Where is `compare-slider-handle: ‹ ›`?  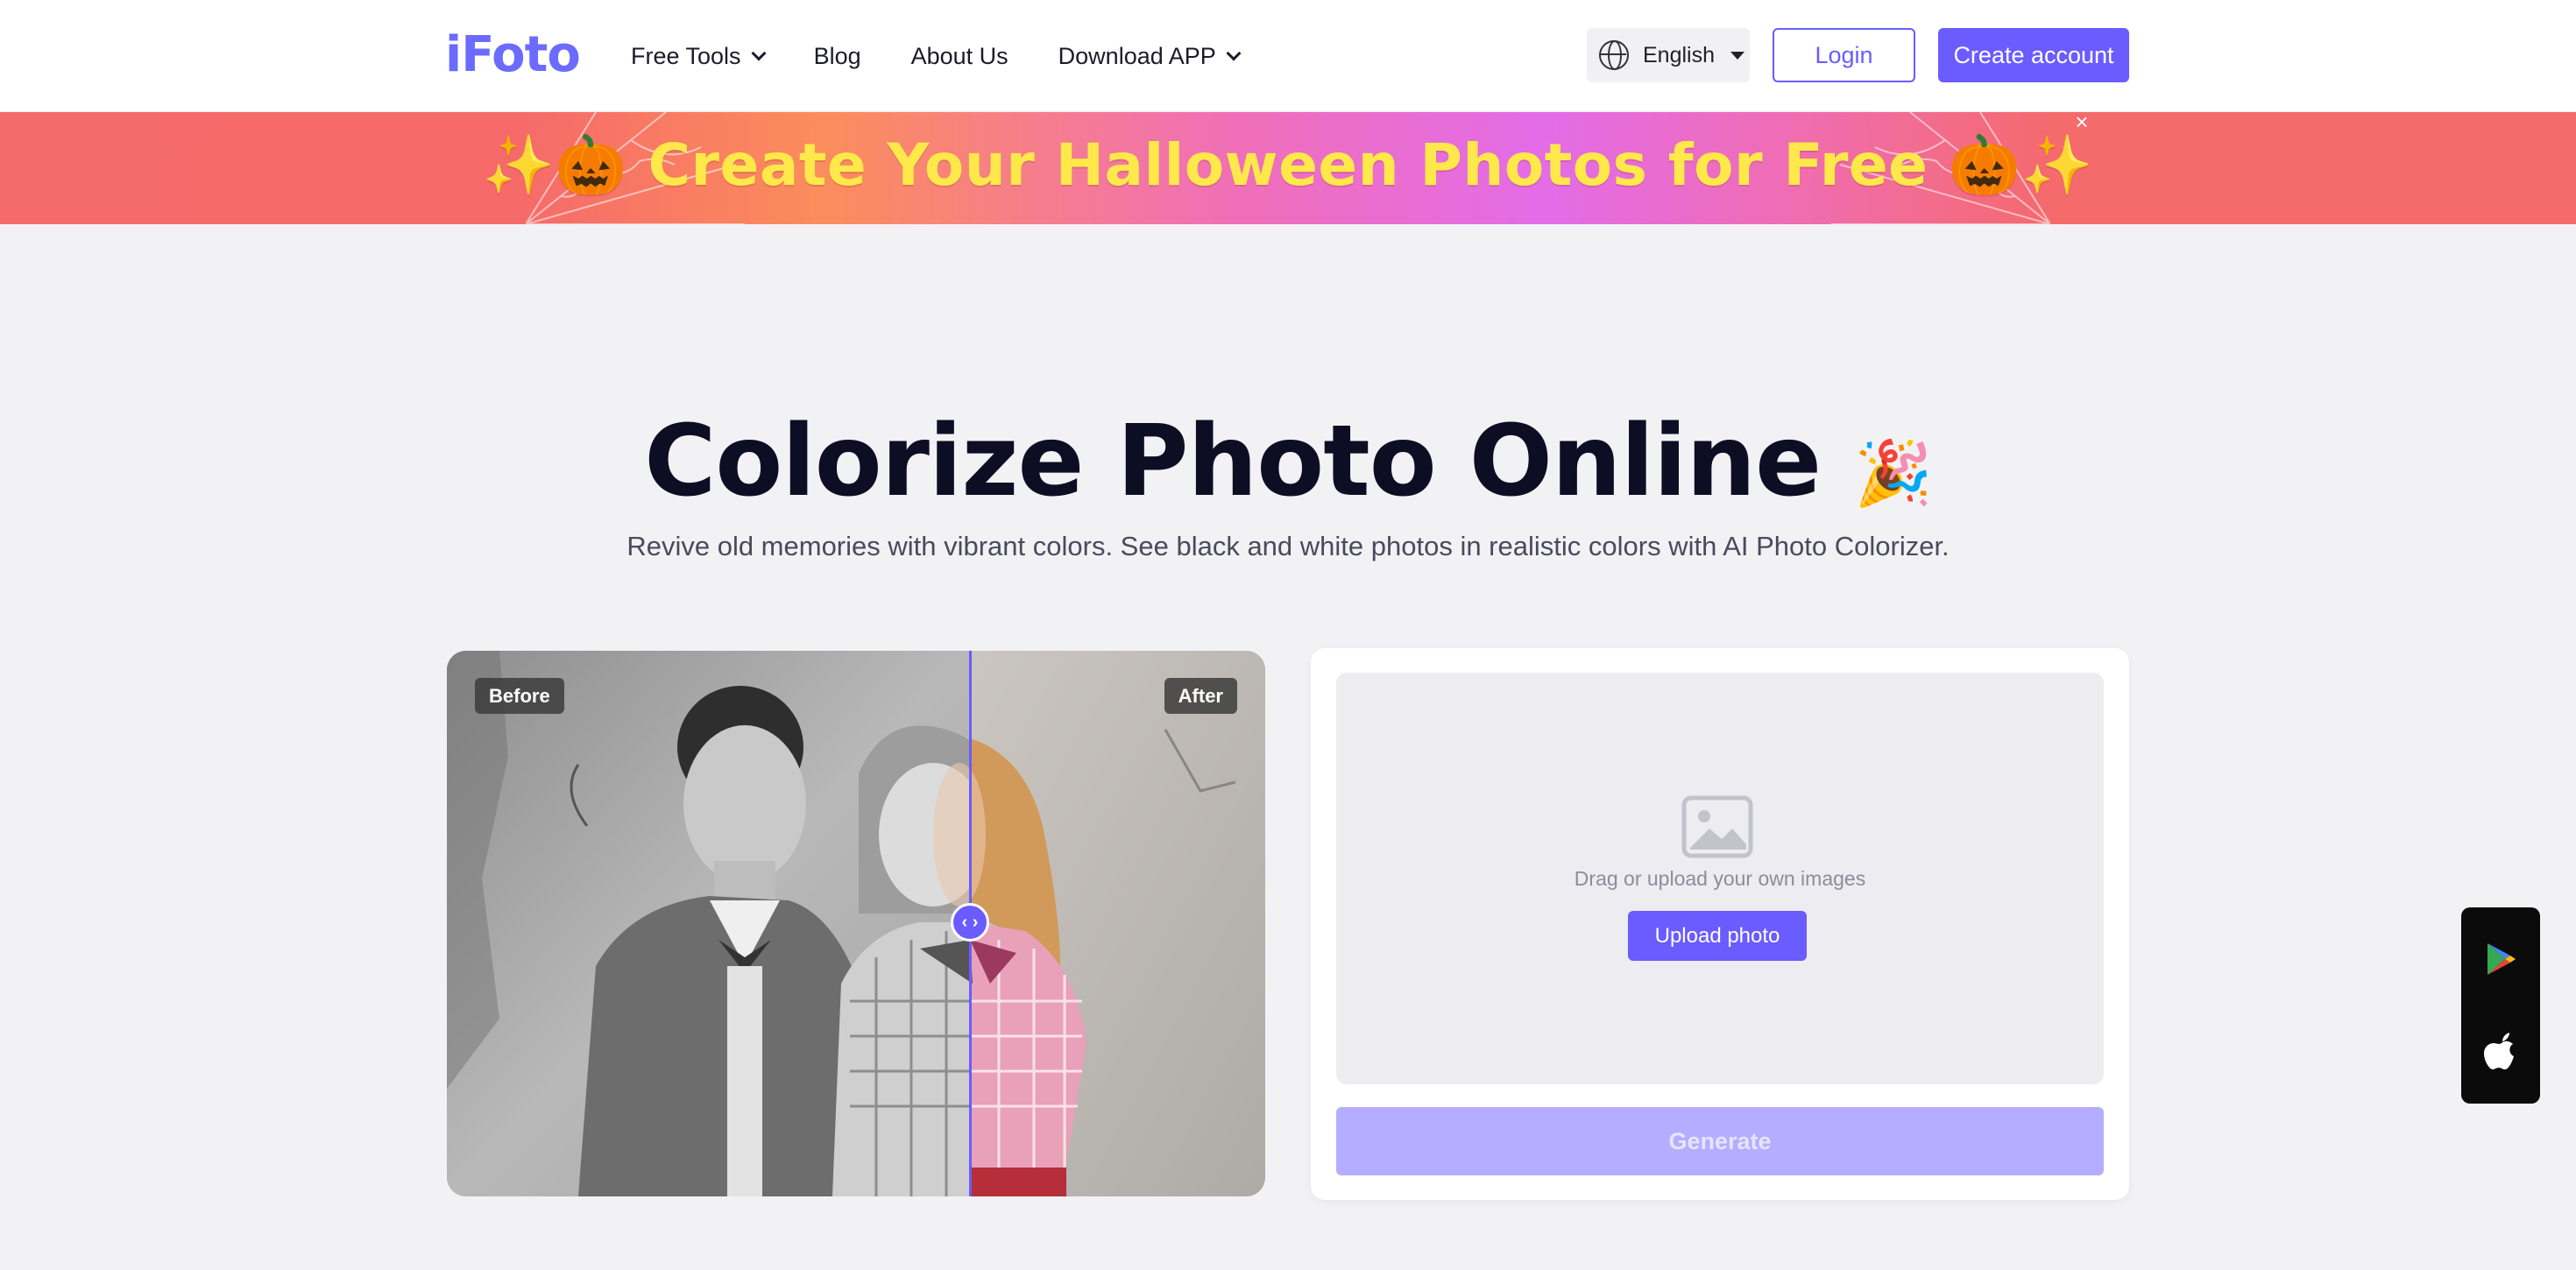 compare-slider-handle: ‹ › is located at coordinates (970, 922).